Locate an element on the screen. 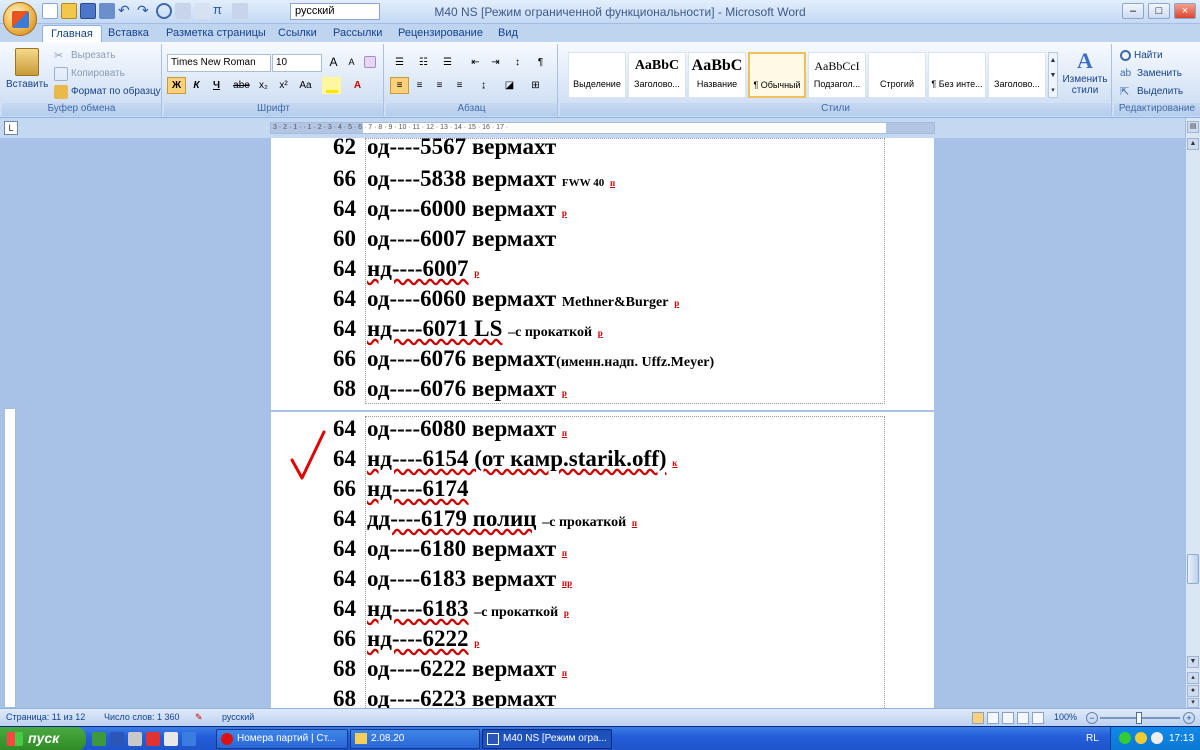  highlight-icon is located at coordinates (331, 85).